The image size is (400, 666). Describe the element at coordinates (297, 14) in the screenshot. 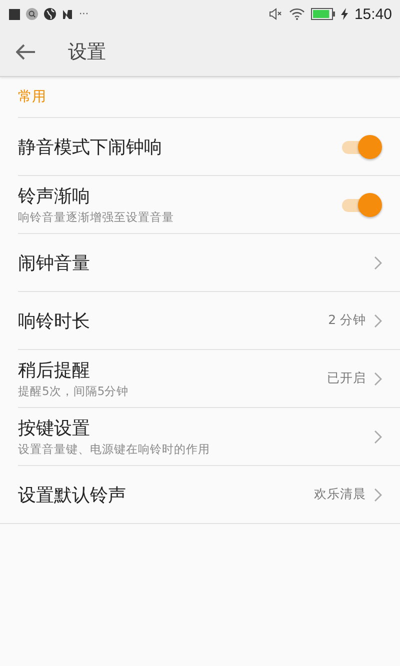

I see `wifi-icon` at that location.